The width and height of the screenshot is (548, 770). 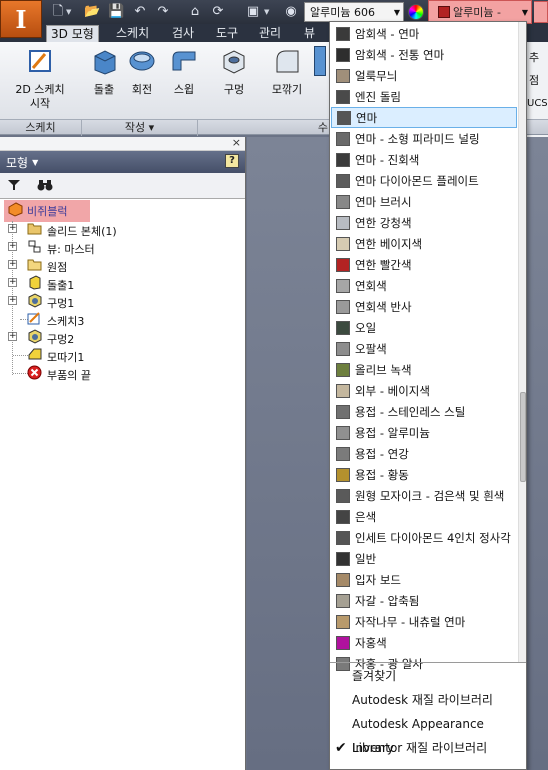 What do you see at coordinates (35, 162) in the screenshot?
I see `chevron-down-icon: ▼` at bounding box center [35, 162].